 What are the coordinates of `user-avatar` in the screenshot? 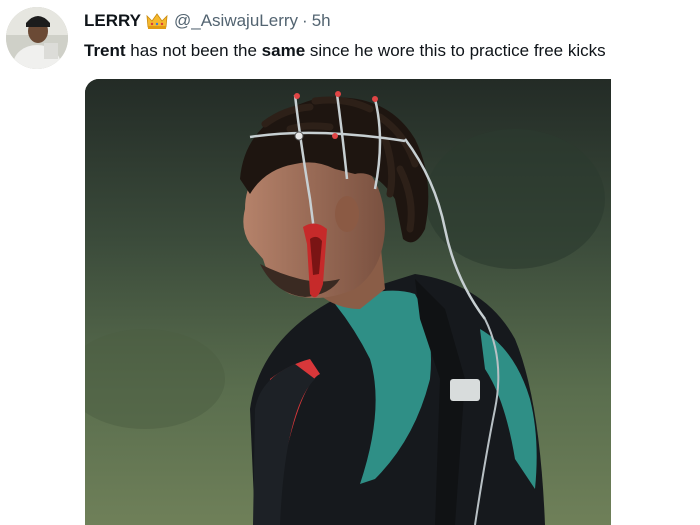 It's located at (37, 38).